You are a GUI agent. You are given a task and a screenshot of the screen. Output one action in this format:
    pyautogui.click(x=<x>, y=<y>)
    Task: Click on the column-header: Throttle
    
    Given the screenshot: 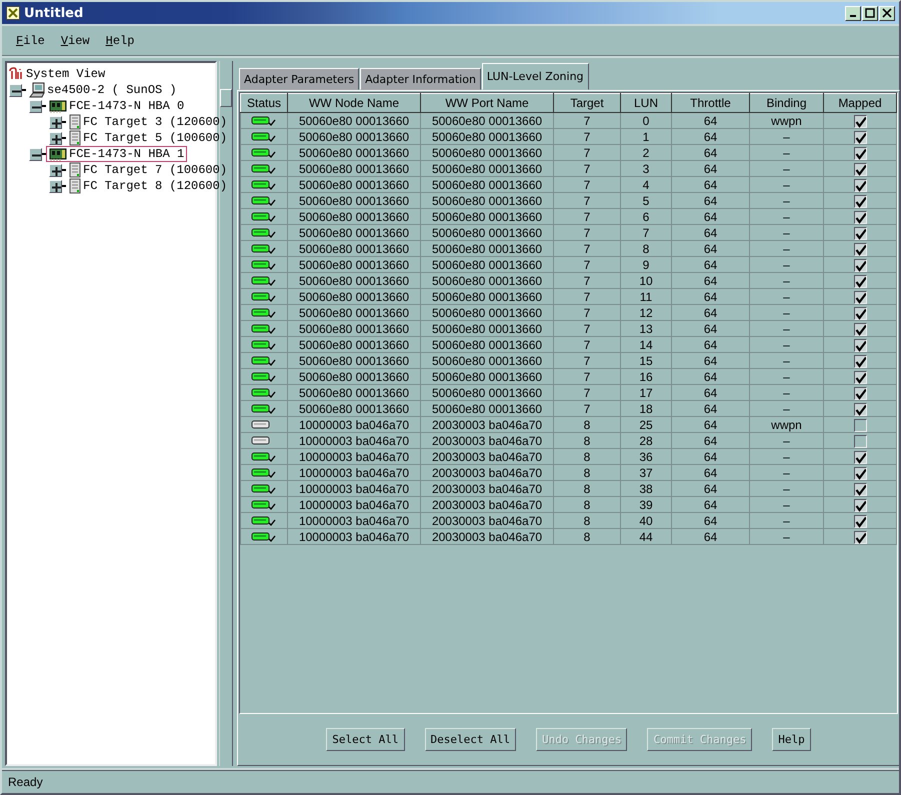 What is the action you would take?
    pyautogui.click(x=711, y=103)
    